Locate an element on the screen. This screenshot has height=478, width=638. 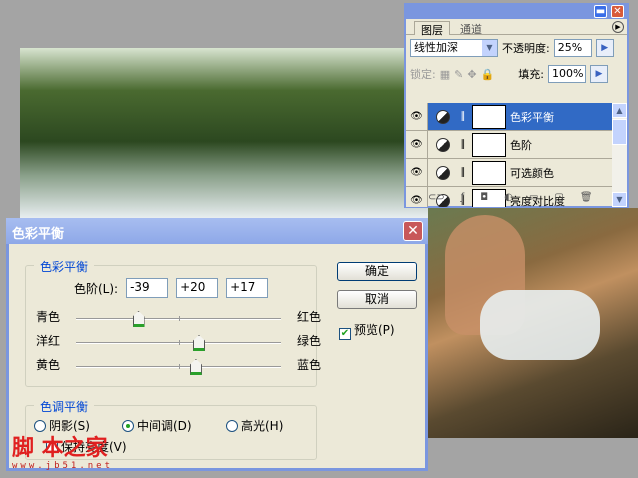
fill-slider-button: ▶ is located at coordinates (598, 74).